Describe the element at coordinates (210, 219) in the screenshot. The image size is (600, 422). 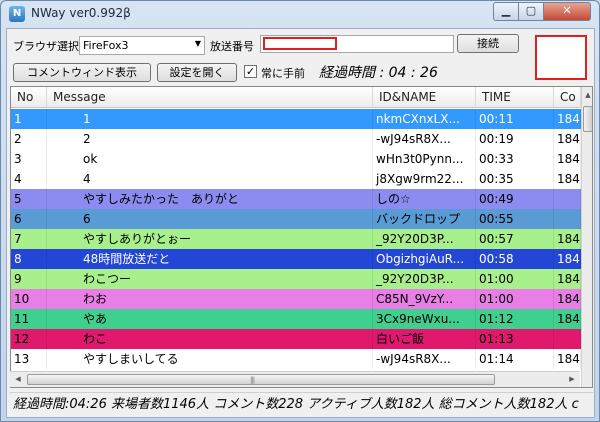
I see `cell-message: 6` at that location.